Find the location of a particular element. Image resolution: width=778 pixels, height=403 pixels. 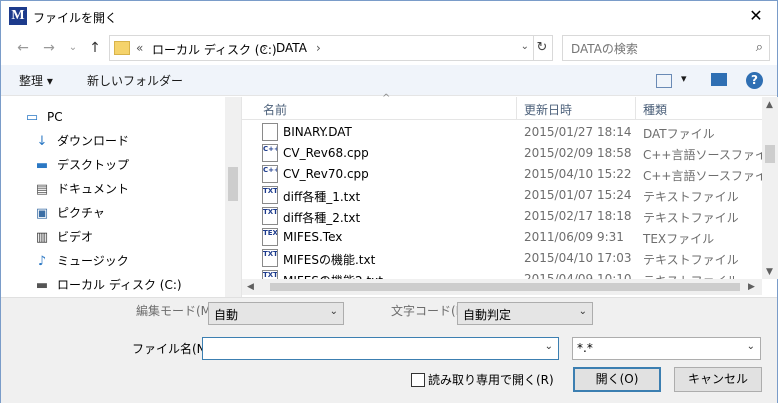

refresh-button: ↻ is located at coordinates (542, 48).